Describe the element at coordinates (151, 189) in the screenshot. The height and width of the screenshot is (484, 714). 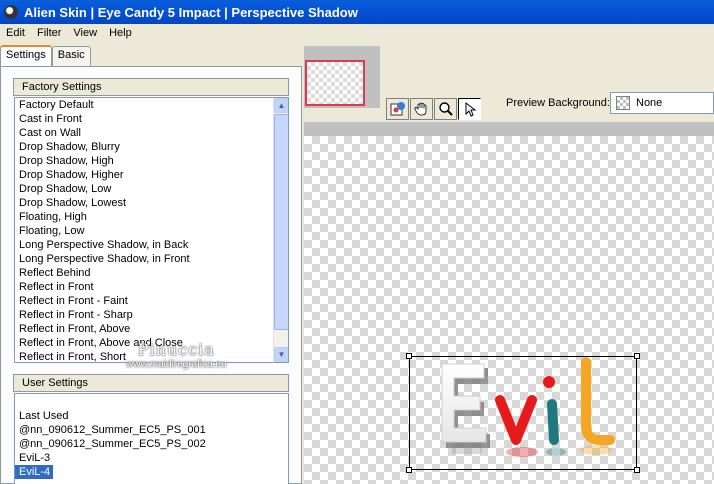
I see `factory-item: Drop Shadow, Low` at that location.